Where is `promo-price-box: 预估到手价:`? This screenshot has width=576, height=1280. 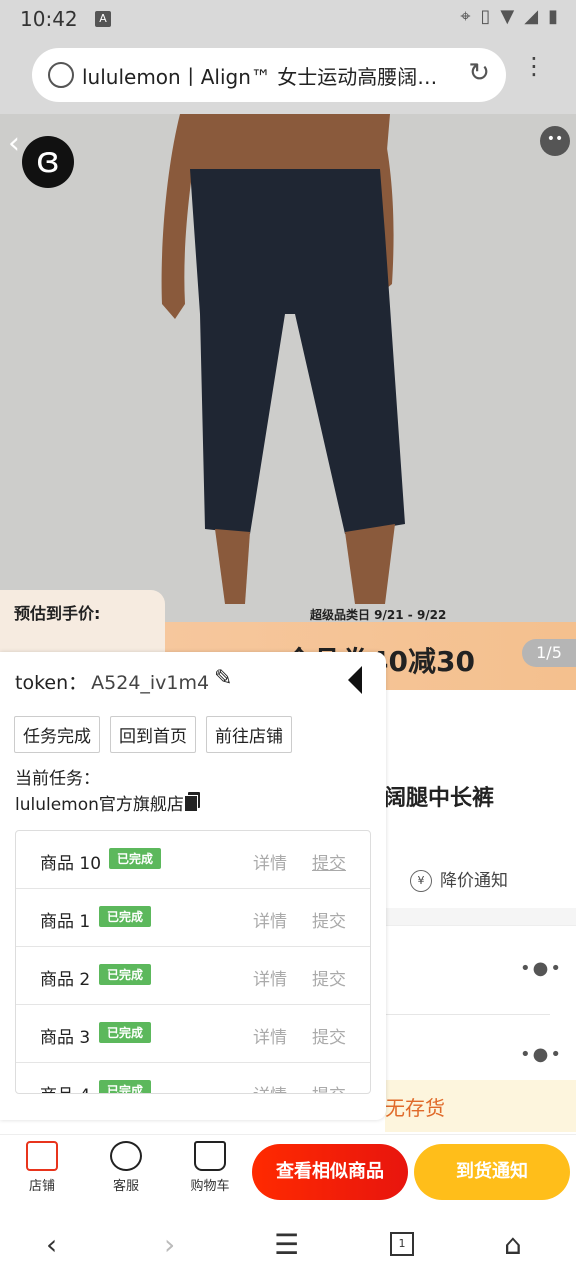 promo-price-box: 预估到手价: is located at coordinates (82, 622).